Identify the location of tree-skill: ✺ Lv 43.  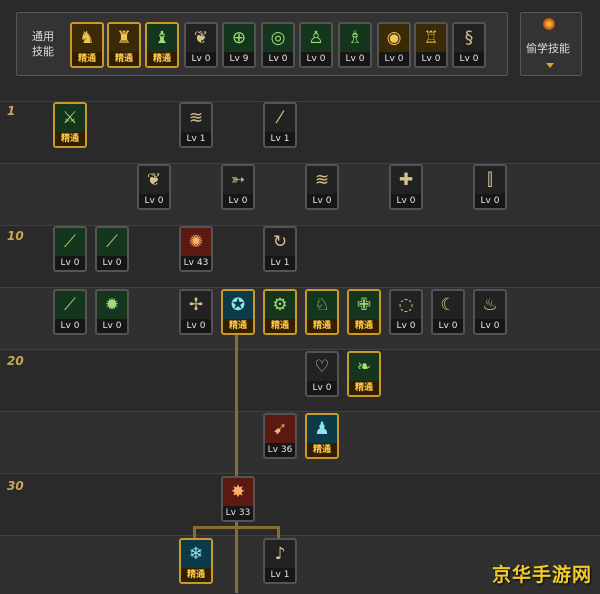
(196, 249).